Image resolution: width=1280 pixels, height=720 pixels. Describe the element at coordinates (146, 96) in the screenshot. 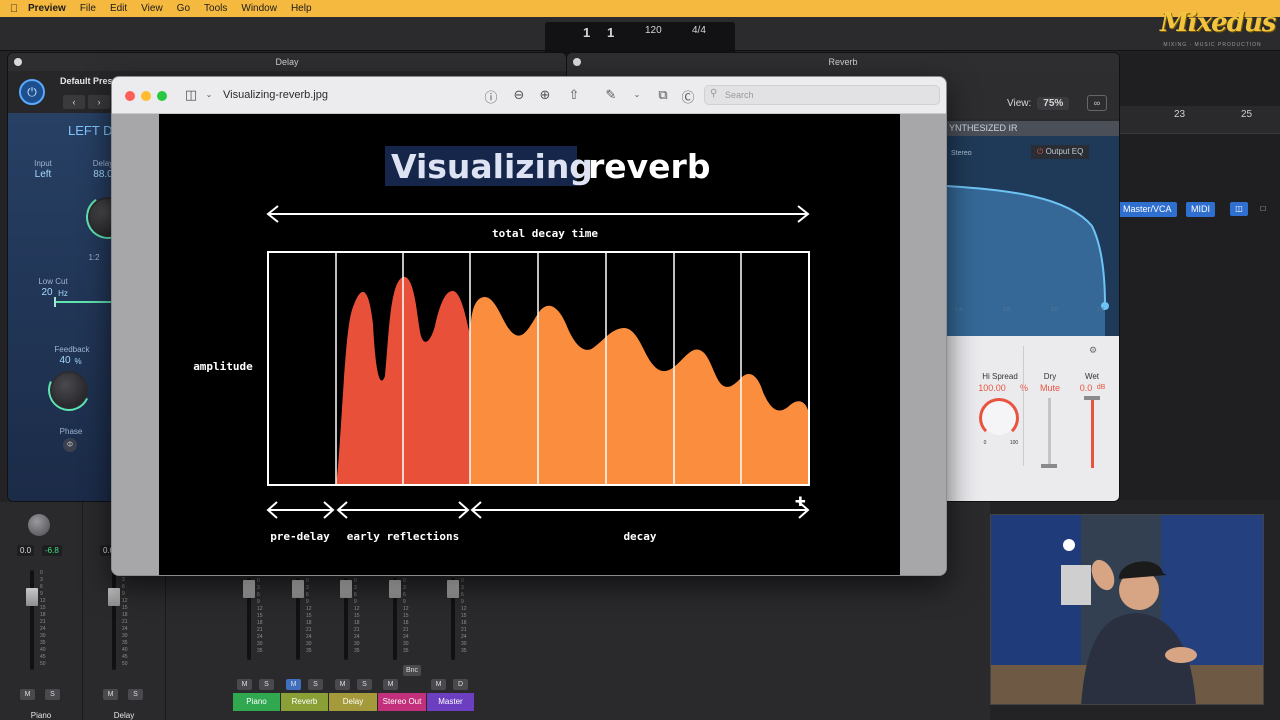

I see `minimize-button` at that location.